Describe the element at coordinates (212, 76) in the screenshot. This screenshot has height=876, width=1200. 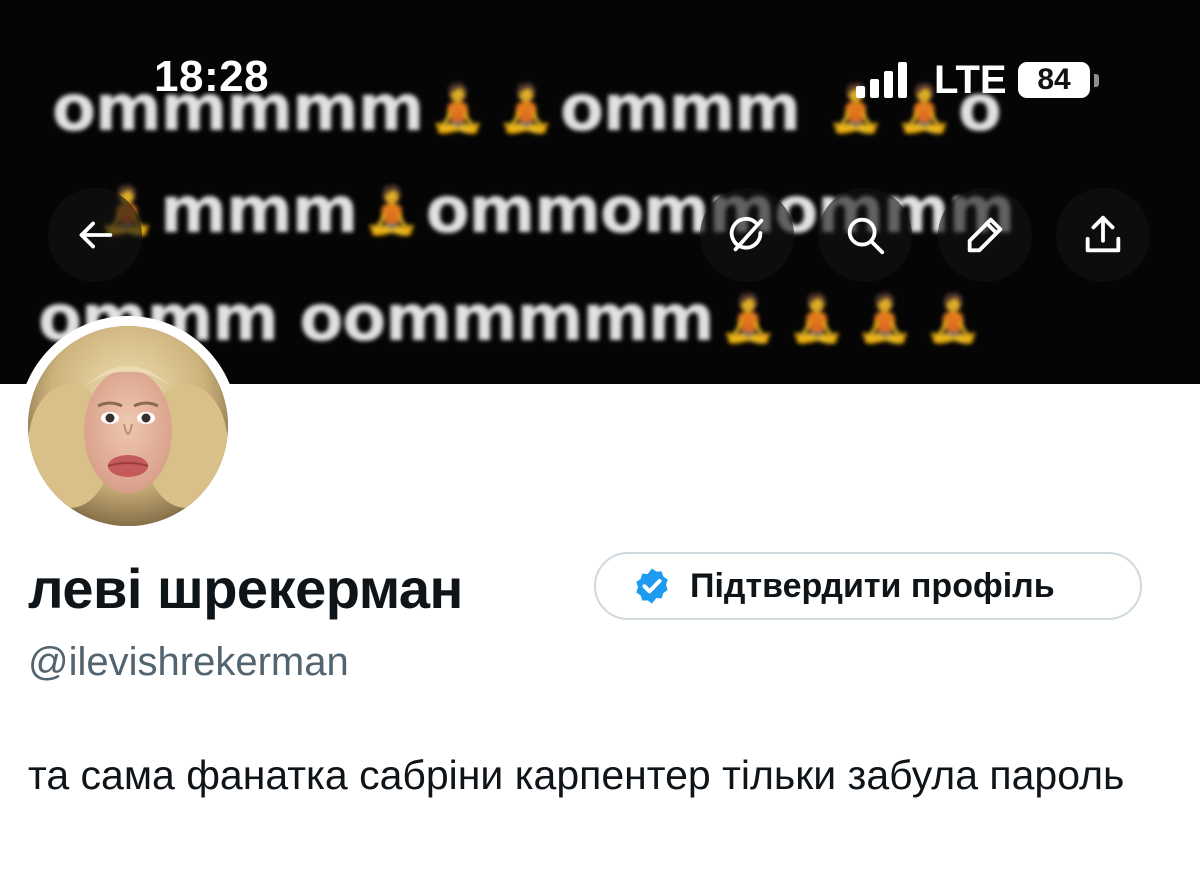
I see `status-time: 18:28` at that location.